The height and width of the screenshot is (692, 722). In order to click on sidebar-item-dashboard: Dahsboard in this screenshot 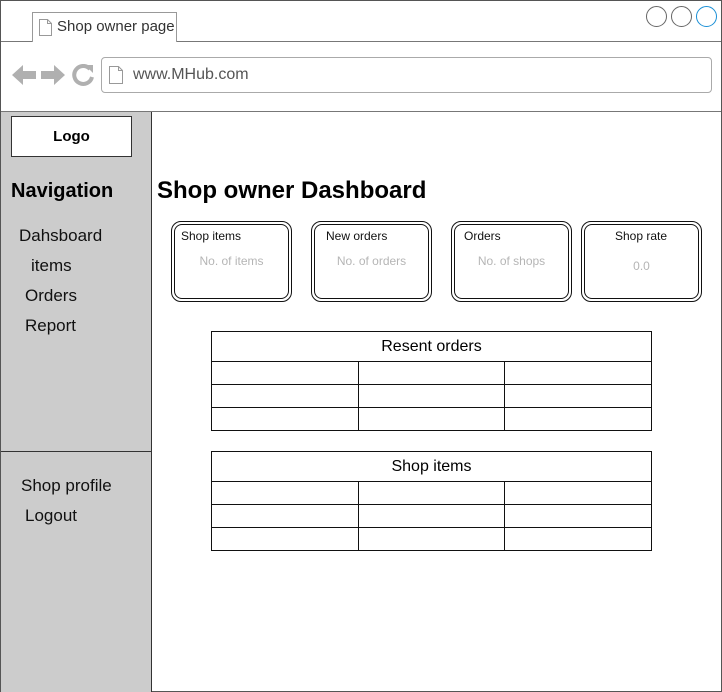, I will do `click(60, 236)`.